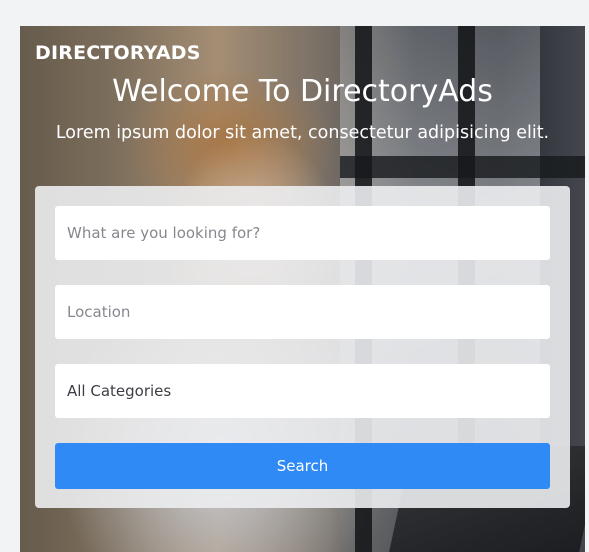 Image resolution: width=589 pixels, height=552 pixels. I want to click on location-field, so click(302, 312).